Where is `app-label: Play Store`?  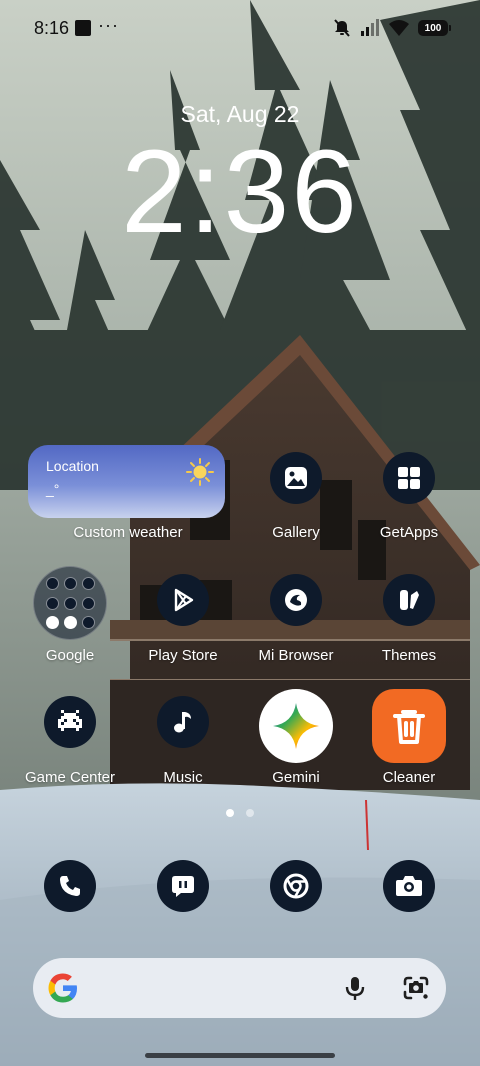
app-label: Play Store is located at coordinates (183, 655).